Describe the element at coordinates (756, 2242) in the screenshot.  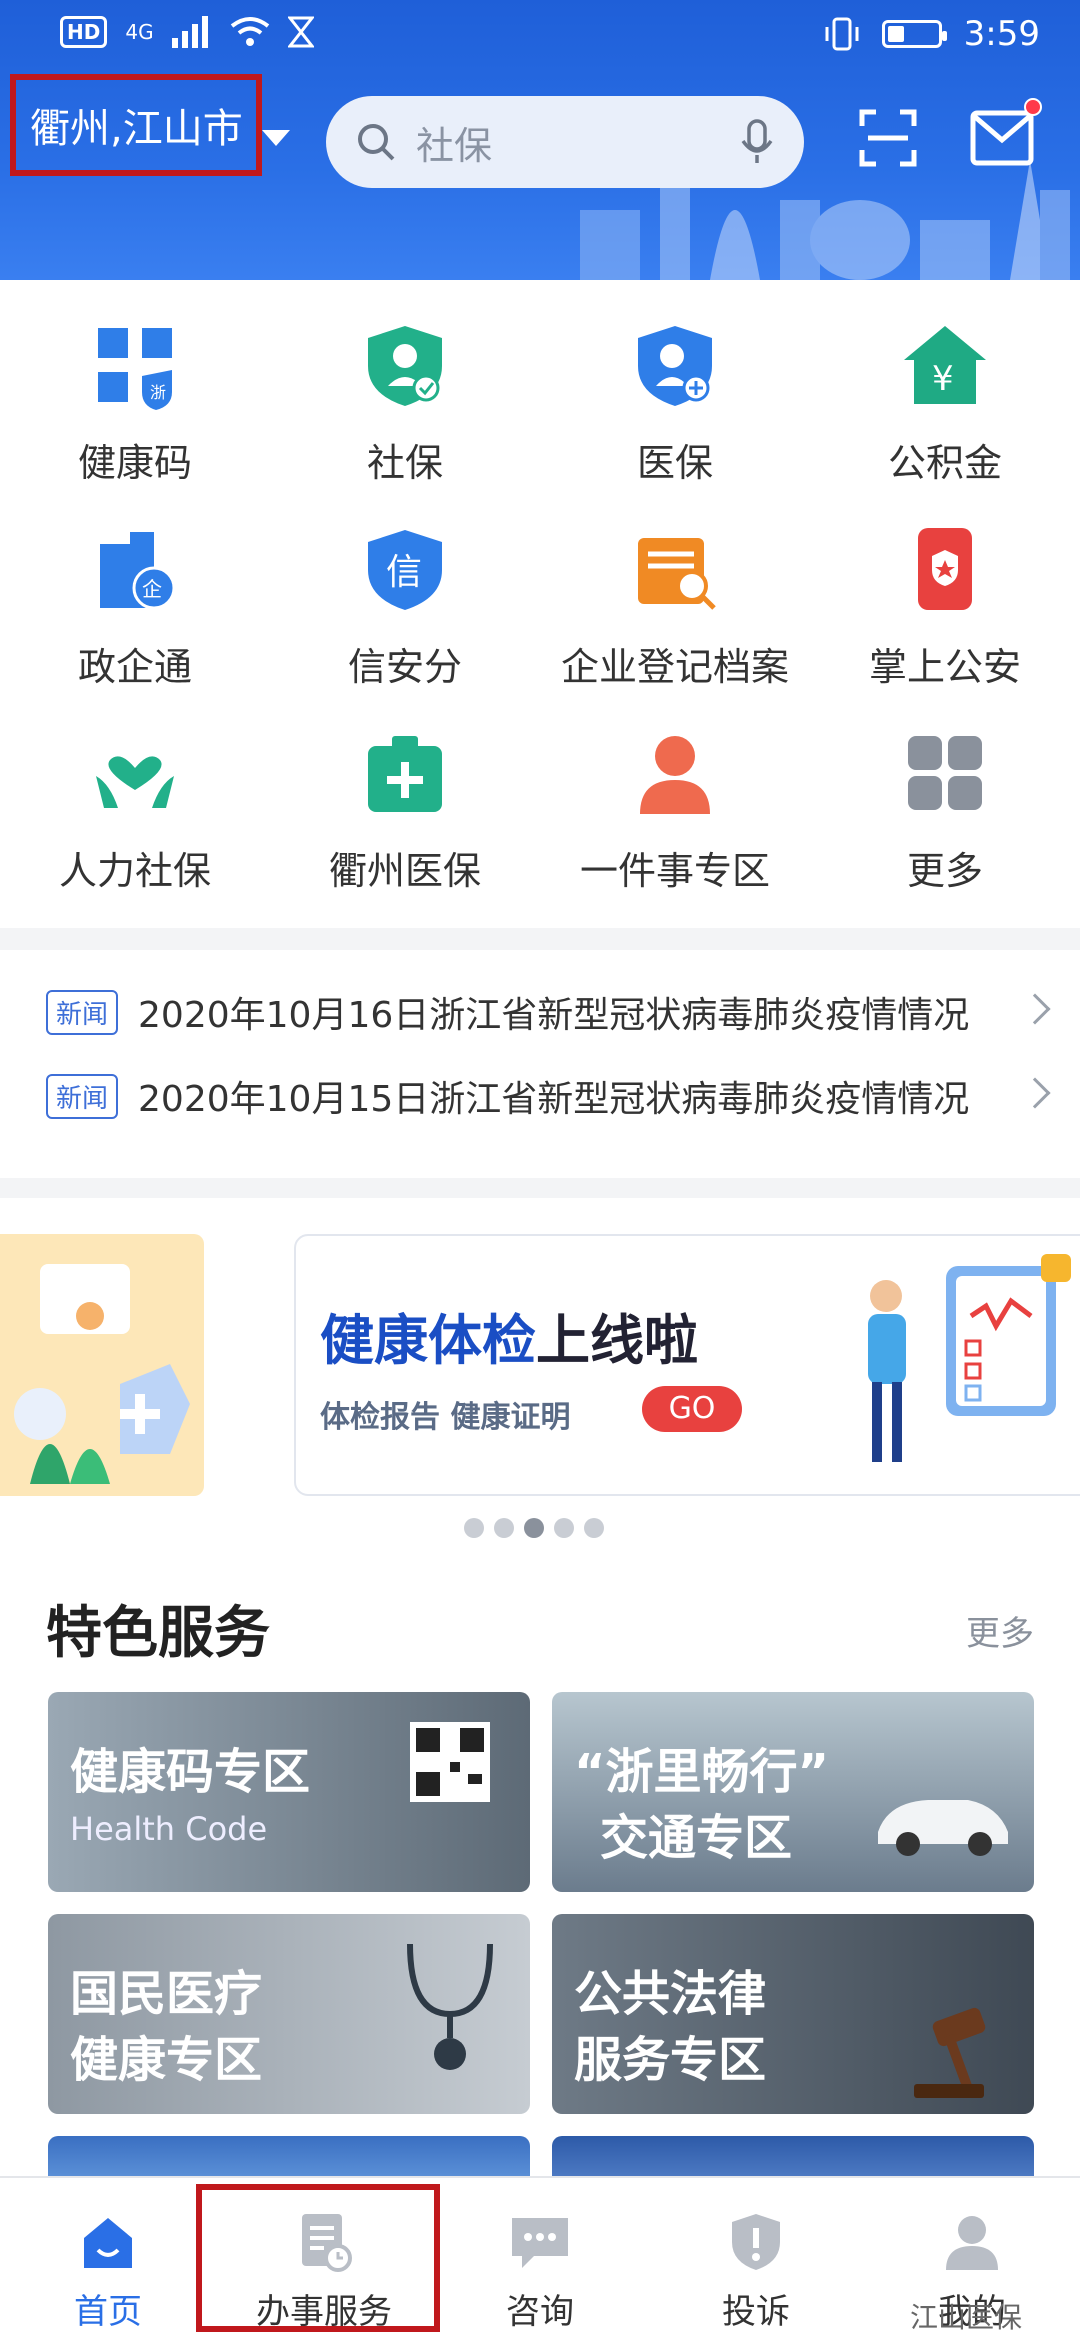
I see `complaint-shield-icon` at that location.